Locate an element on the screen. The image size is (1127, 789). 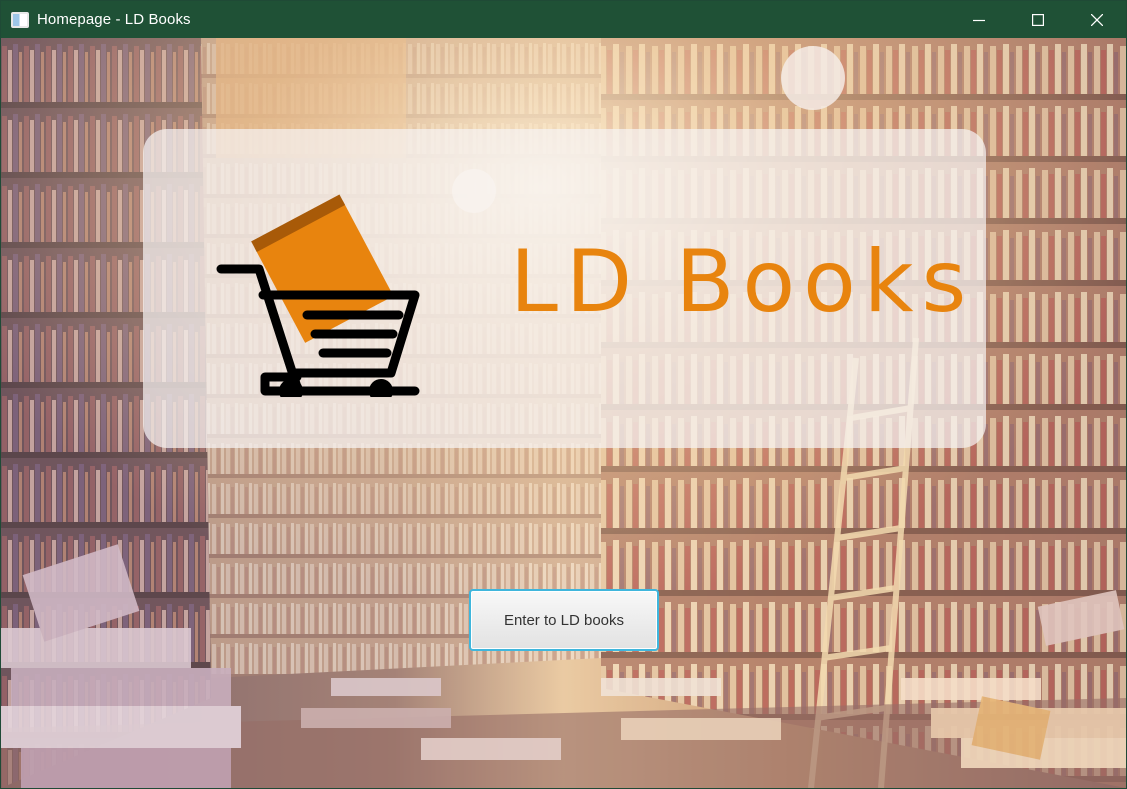
maximize-icon is located at coordinates (1037, 19).